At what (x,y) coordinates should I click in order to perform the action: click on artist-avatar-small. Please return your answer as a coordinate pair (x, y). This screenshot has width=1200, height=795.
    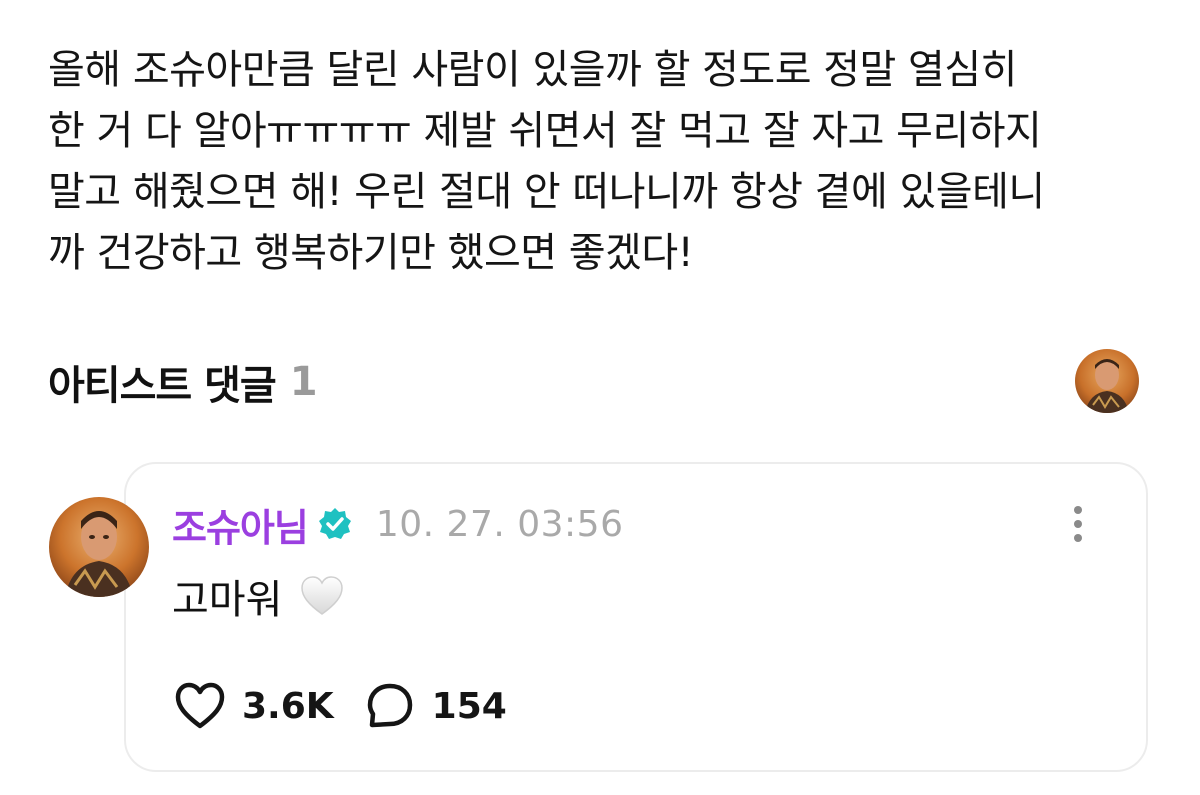
    Looking at the image, I should click on (1107, 381).